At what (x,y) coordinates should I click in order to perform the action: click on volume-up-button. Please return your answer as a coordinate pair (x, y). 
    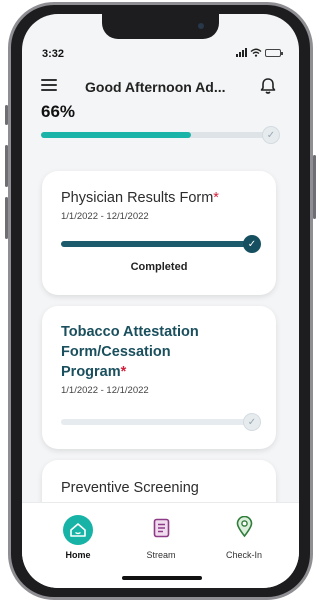
    Looking at the image, I should click on (6, 166).